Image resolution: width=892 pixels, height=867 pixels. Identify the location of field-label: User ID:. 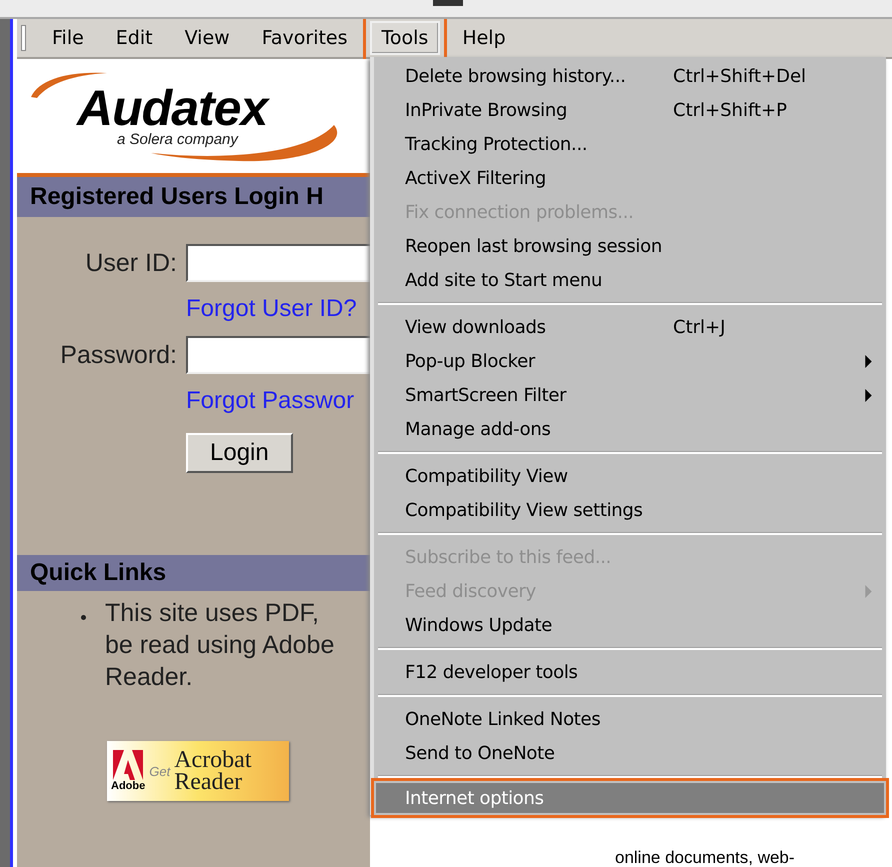
(130, 263).